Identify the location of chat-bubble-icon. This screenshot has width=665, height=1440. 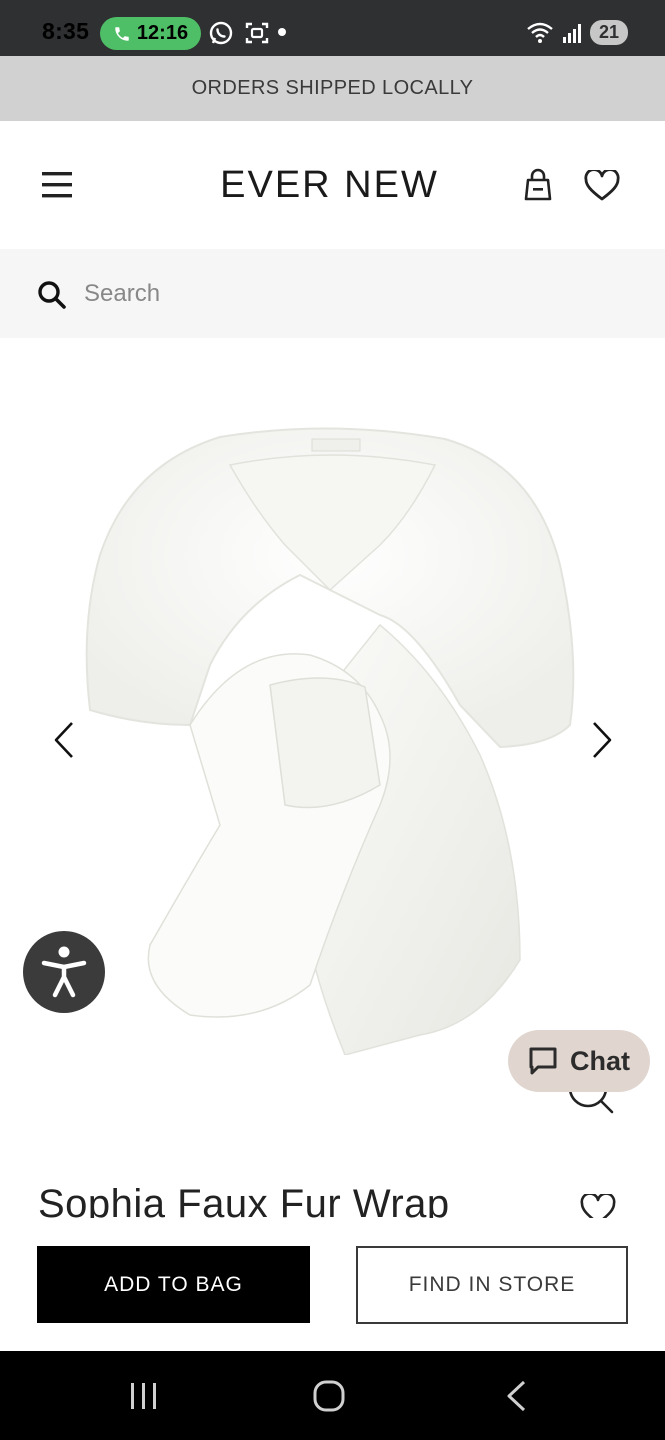
(543, 1061).